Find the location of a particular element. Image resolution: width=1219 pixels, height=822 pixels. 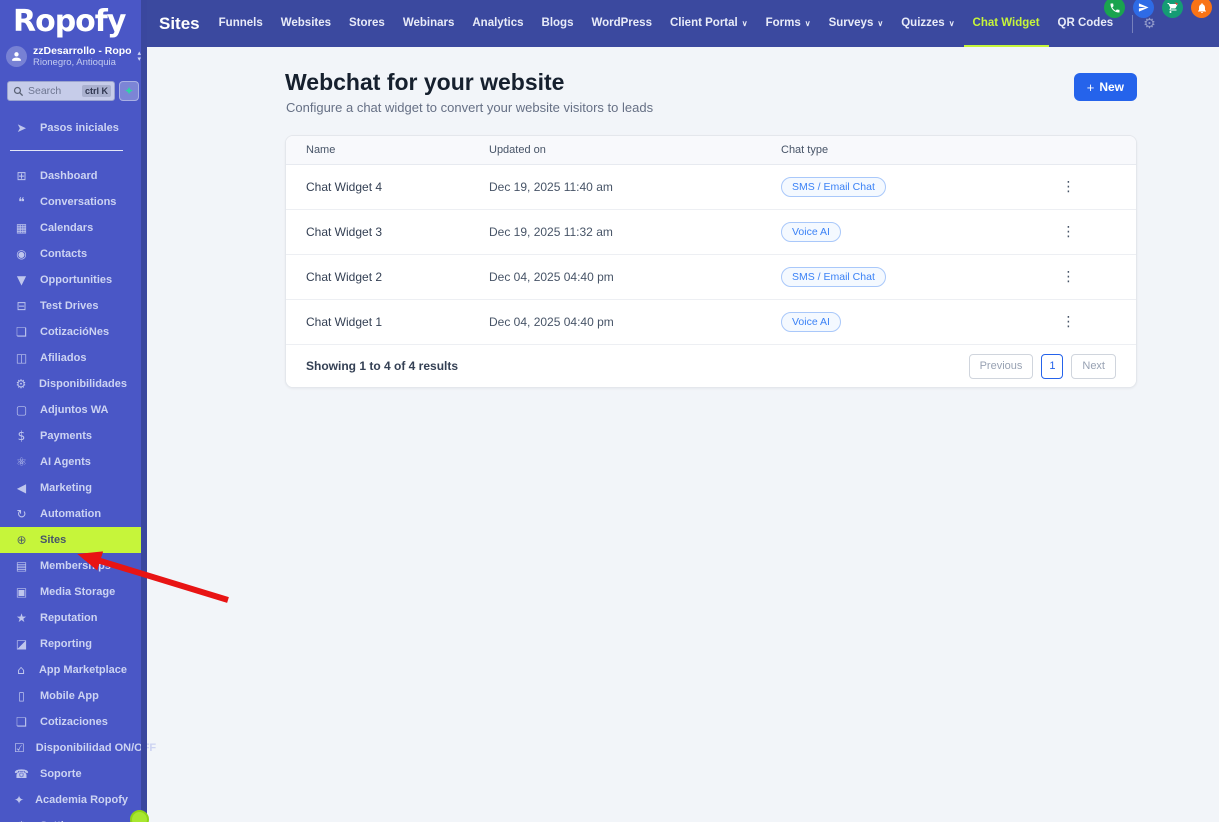

sidebar-item-opportunities: ▼ Opportunities is located at coordinates (70, 280).